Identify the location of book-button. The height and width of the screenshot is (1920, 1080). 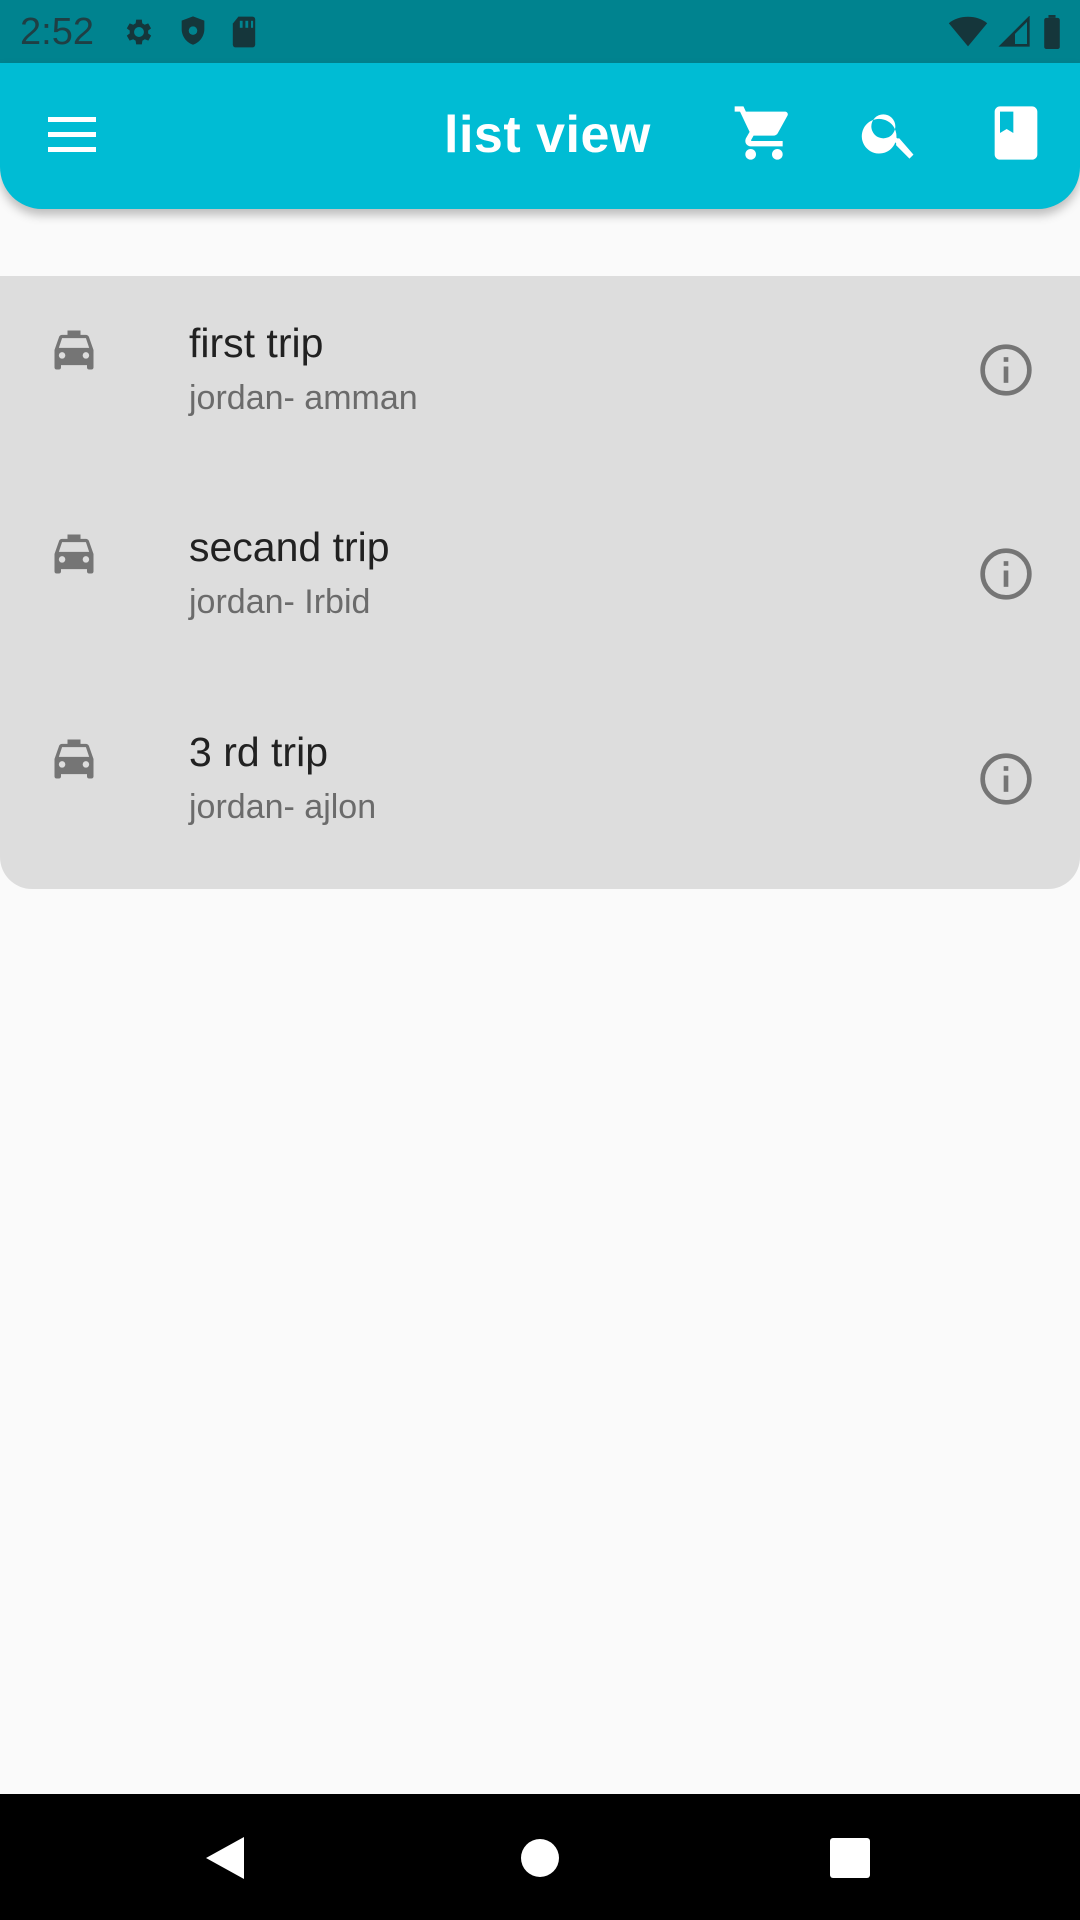
(1016, 133).